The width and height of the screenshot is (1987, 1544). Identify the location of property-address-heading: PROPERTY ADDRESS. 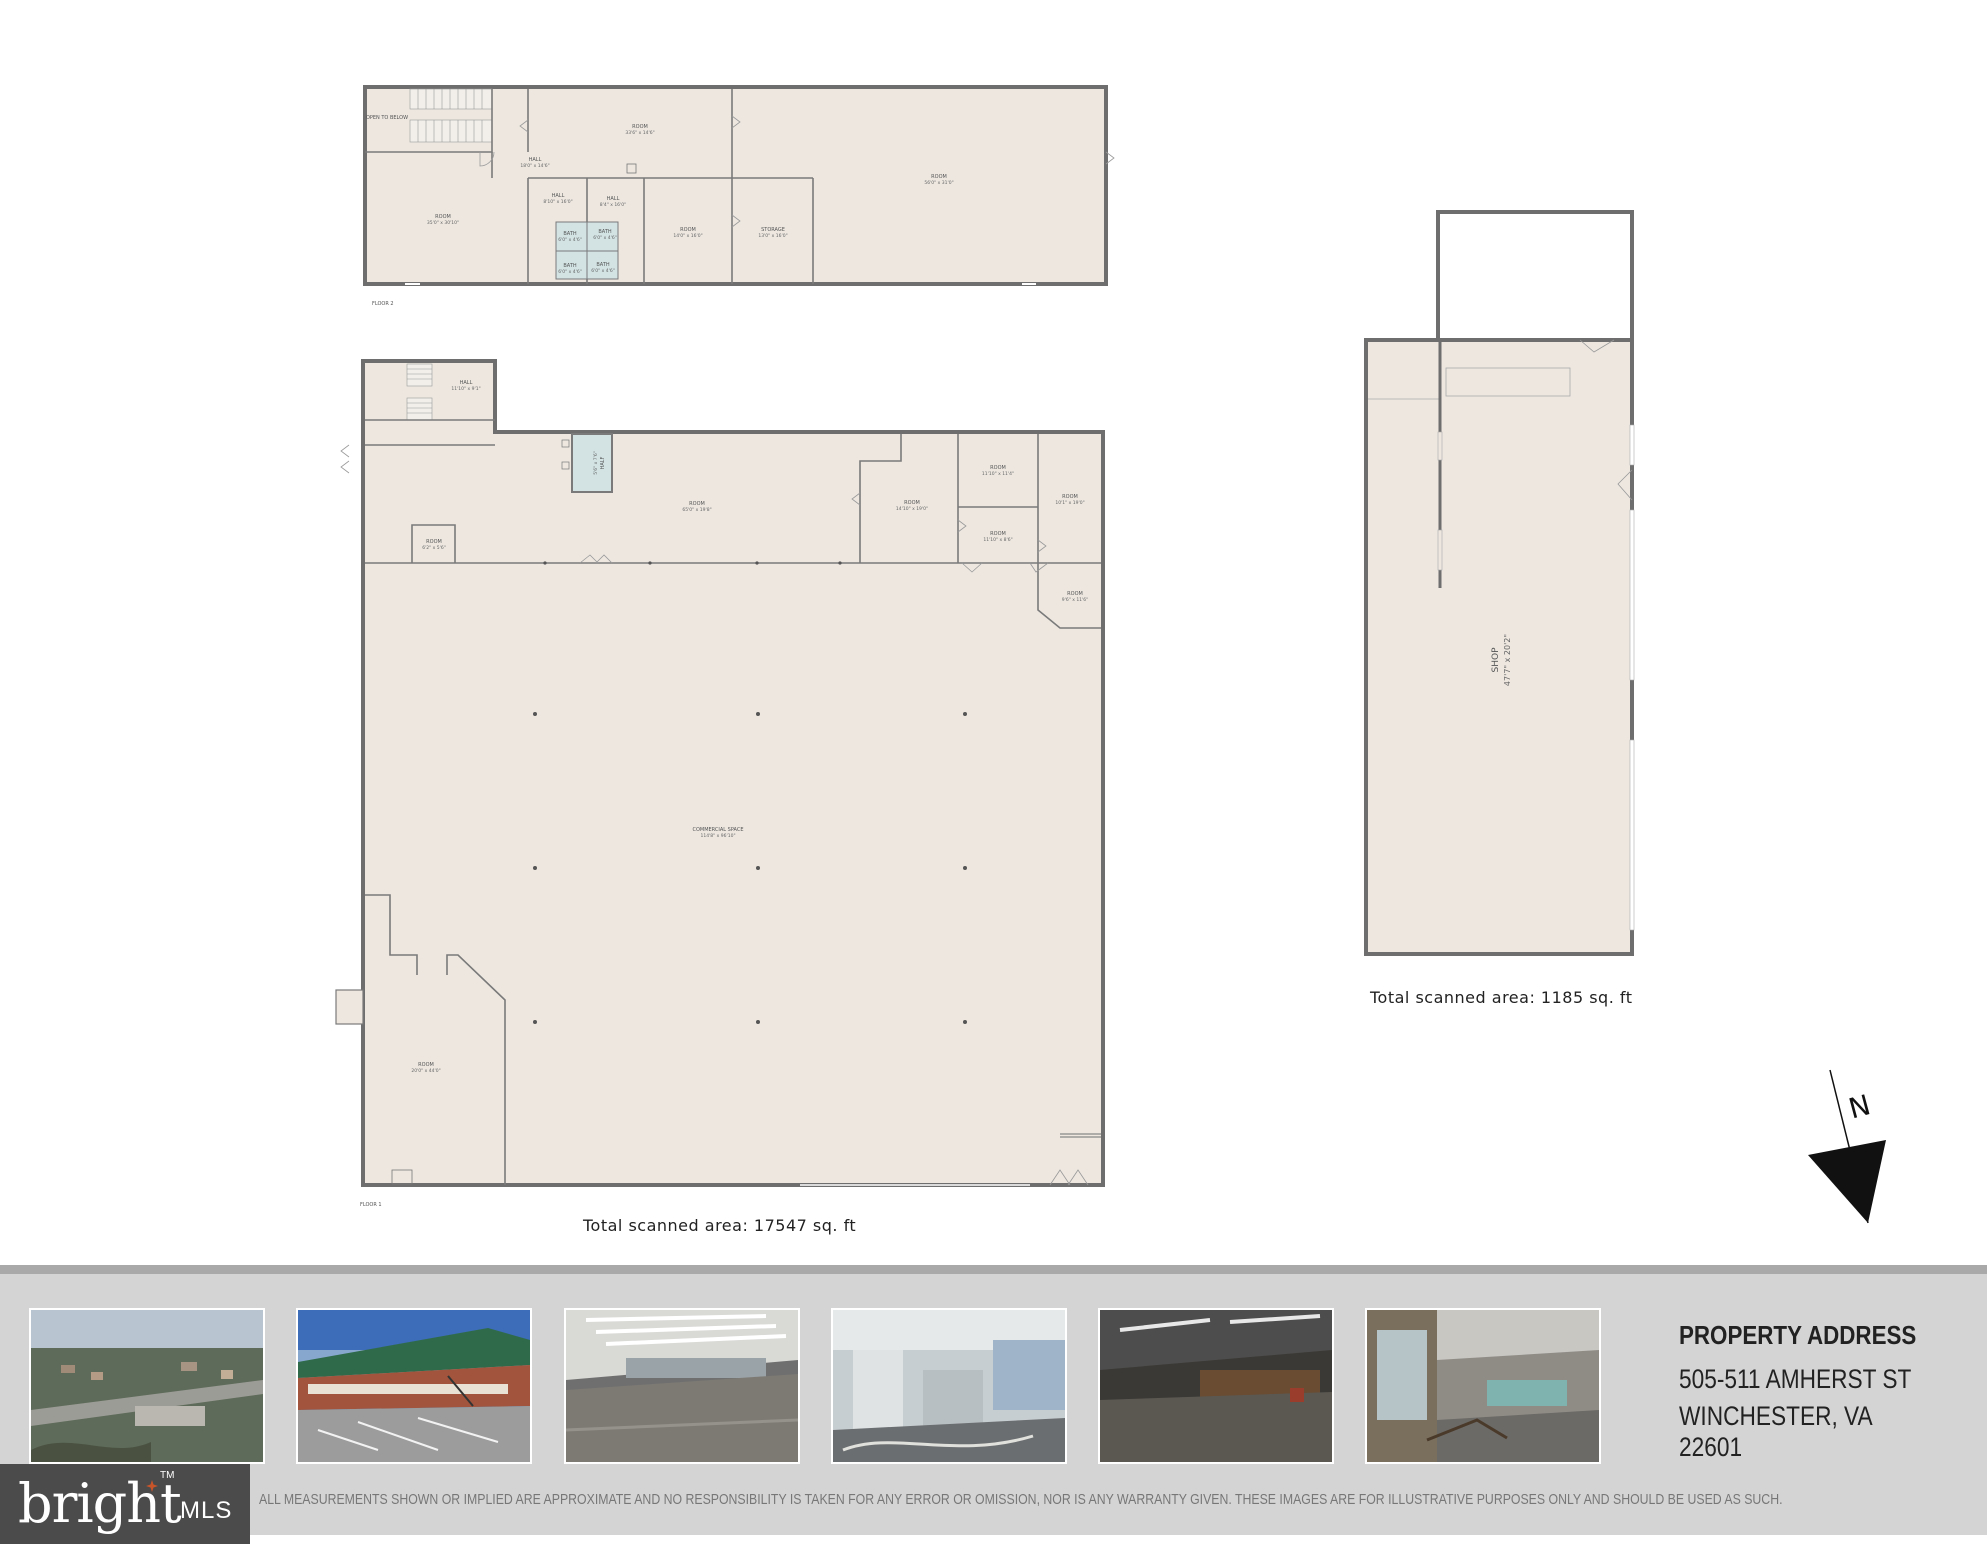
(1798, 1335).